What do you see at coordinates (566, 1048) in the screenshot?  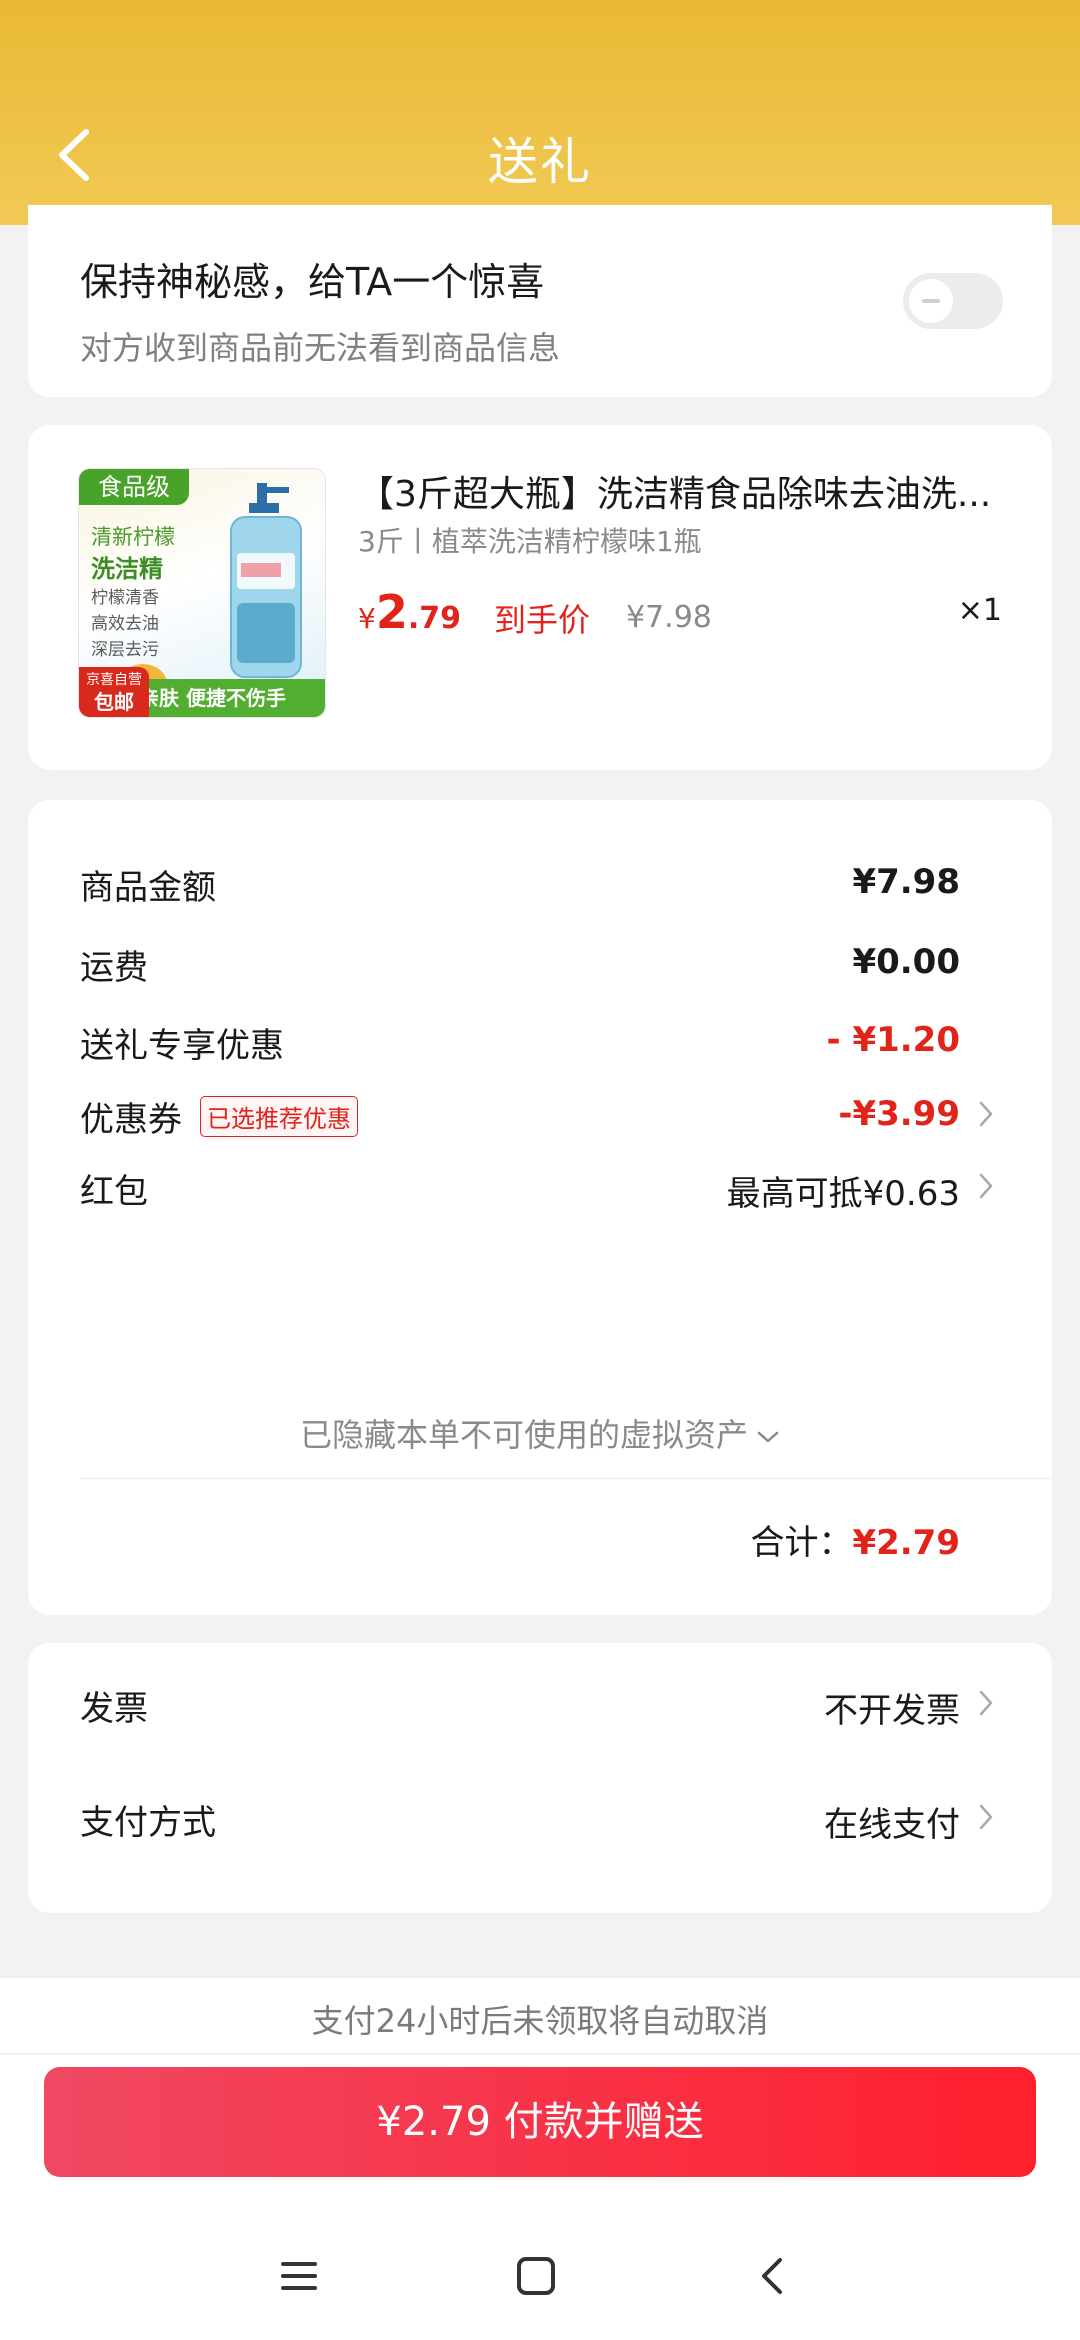 I see `gift-discount-row: 送礼专享优惠 - ¥1.20` at bounding box center [566, 1048].